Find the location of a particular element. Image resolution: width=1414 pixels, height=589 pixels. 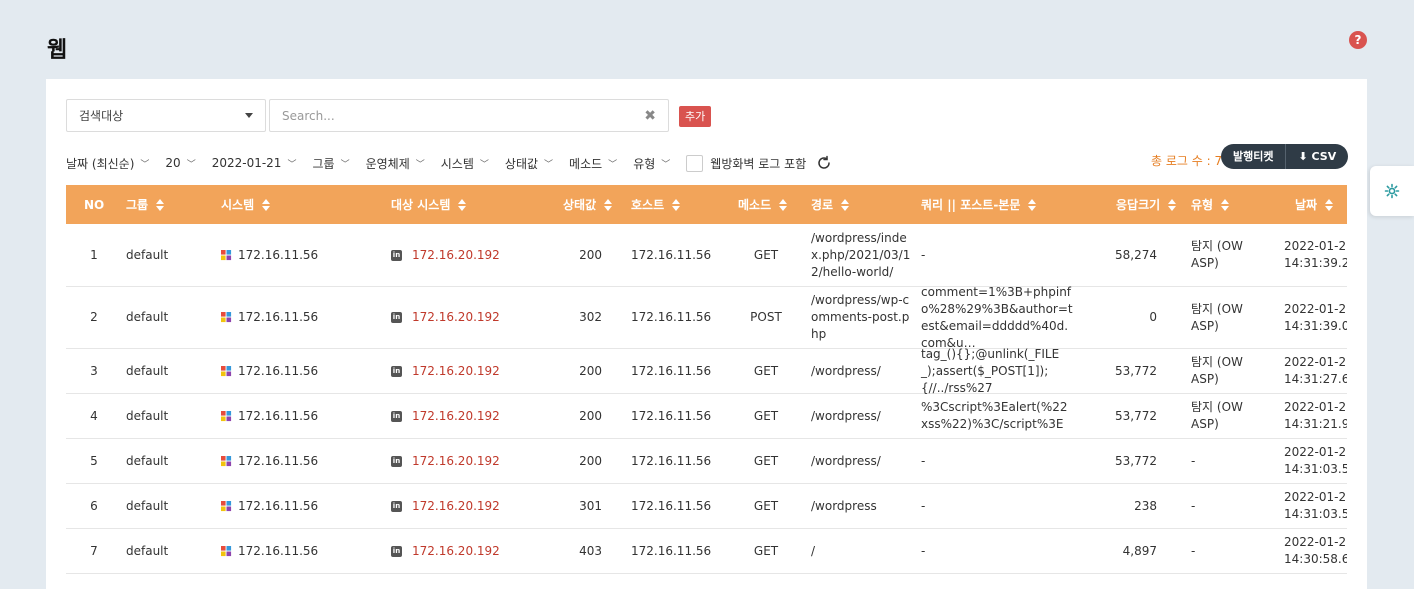

cell-no: 1 is located at coordinates (94, 254).